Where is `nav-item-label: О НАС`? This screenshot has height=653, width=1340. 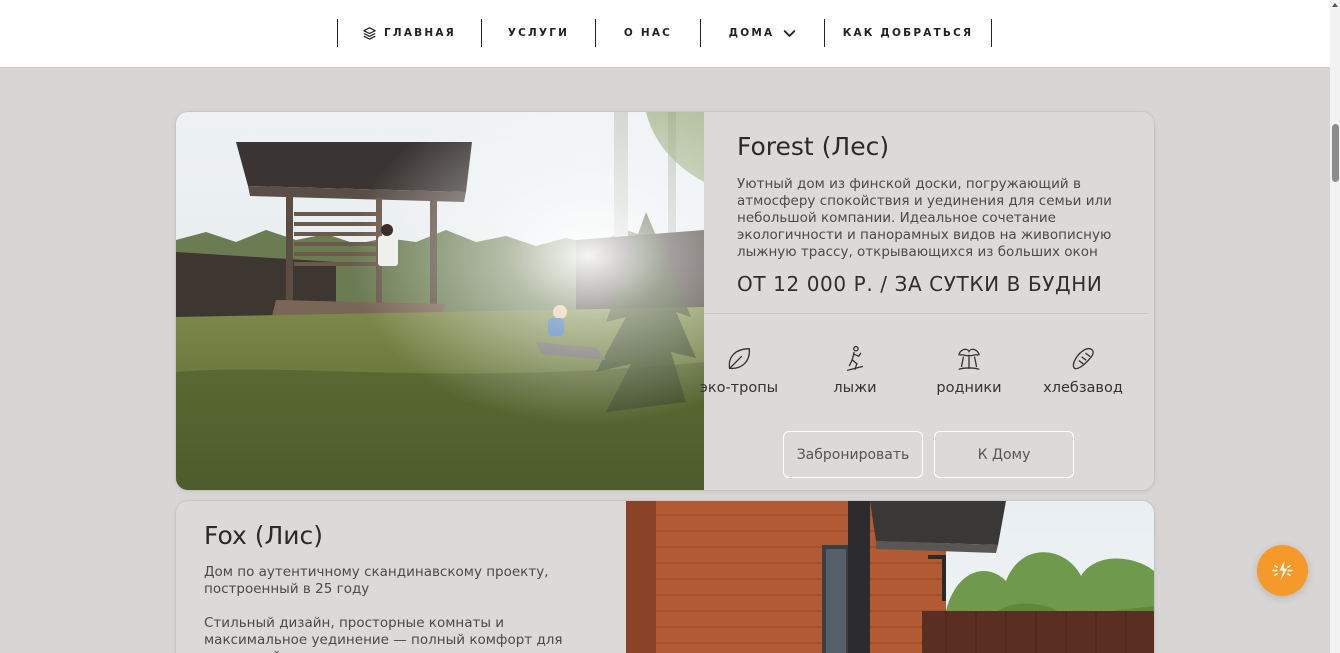 nav-item-label: О НАС is located at coordinates (648, 33).